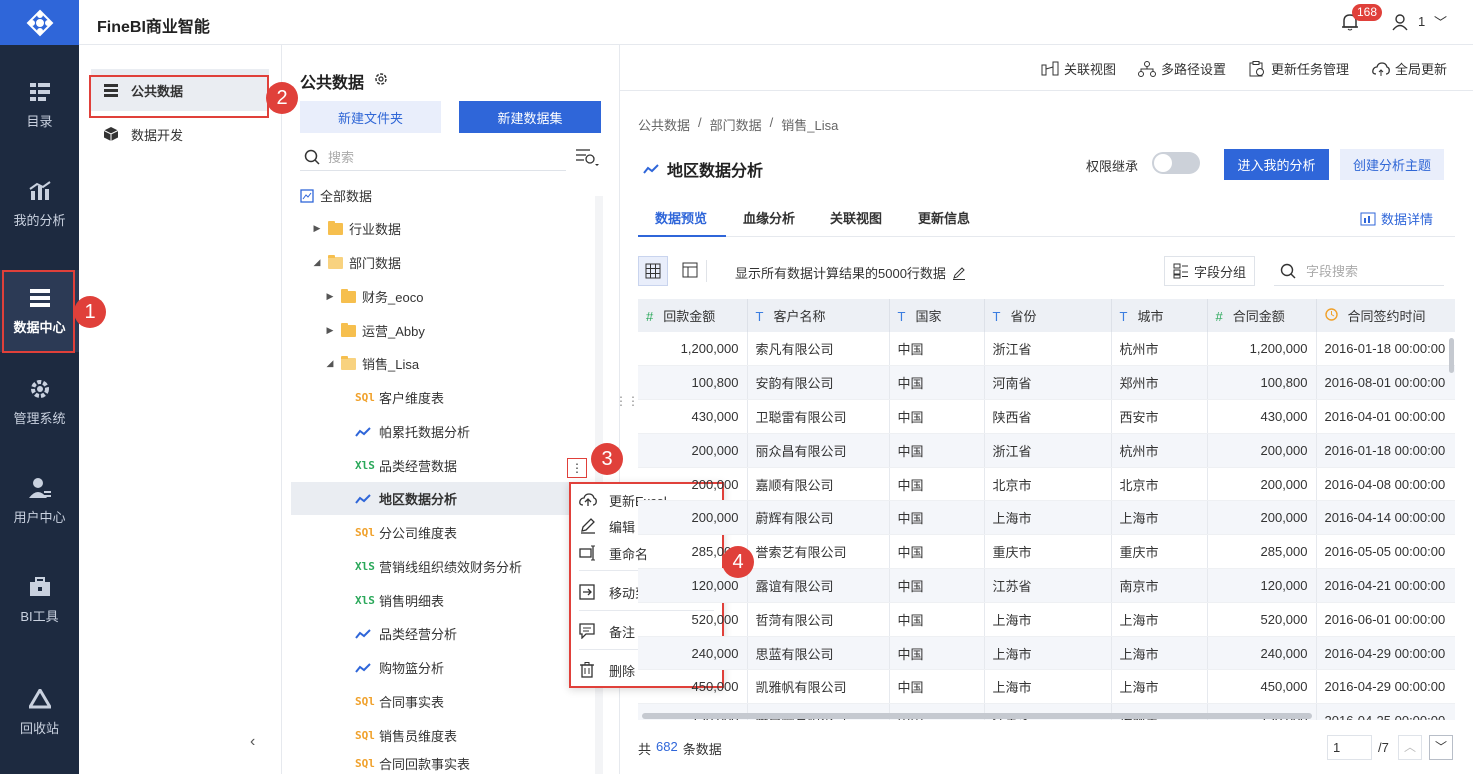 This screenshot has height=774, width=1473. What do you see at coordinates (418, 466) in the screenshot?
I see `tree-node-label: 品类经营数据` at bounding box center [418, 466].